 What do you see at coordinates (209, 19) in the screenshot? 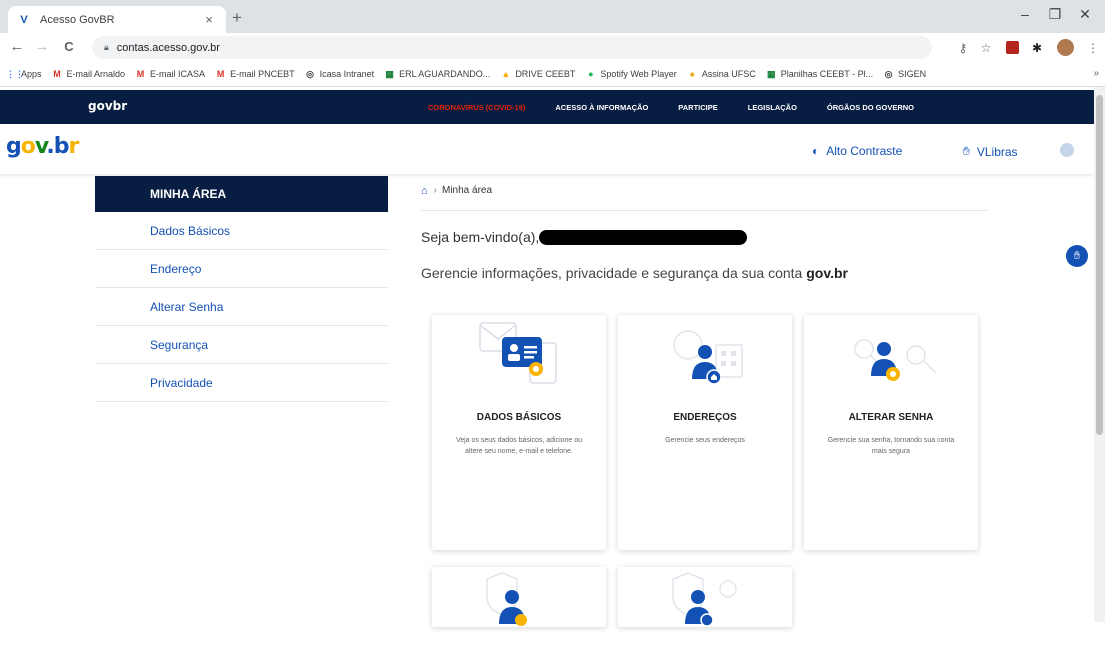
I see `tab-close-icon: ×` at bounding box center [209, 19].